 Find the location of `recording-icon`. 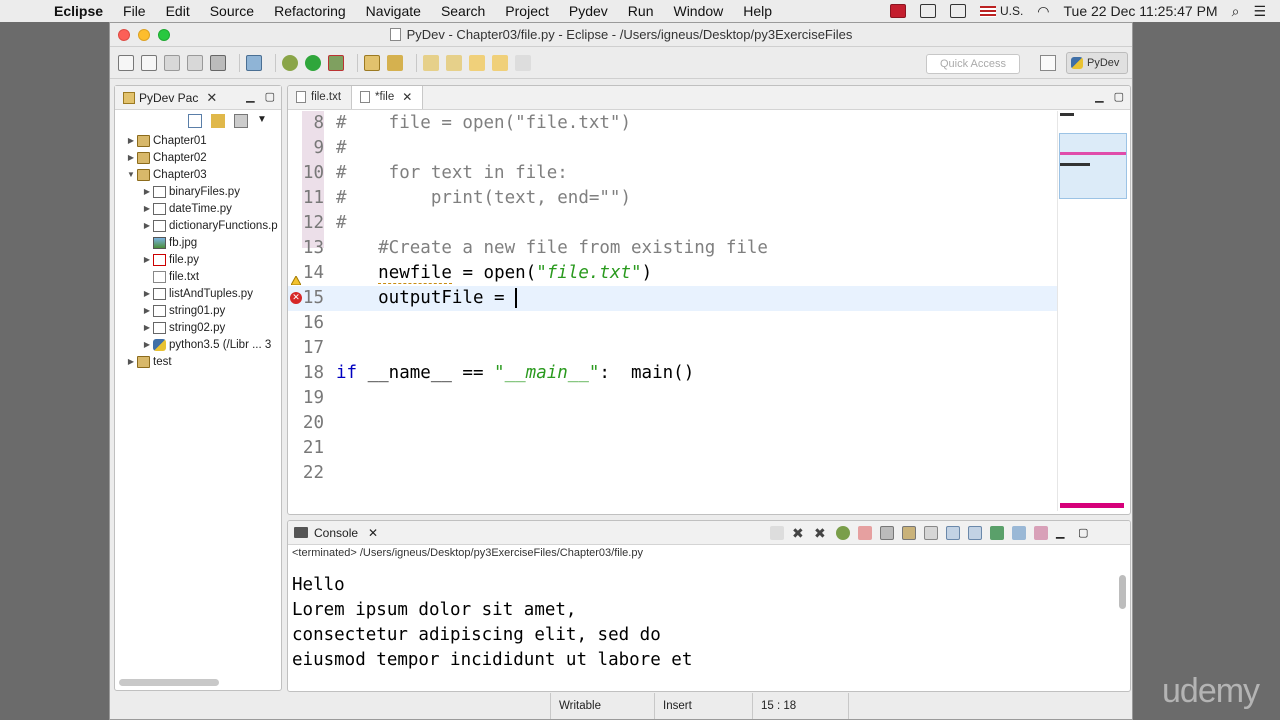

recording-icon is located at coordinates (897, 11).